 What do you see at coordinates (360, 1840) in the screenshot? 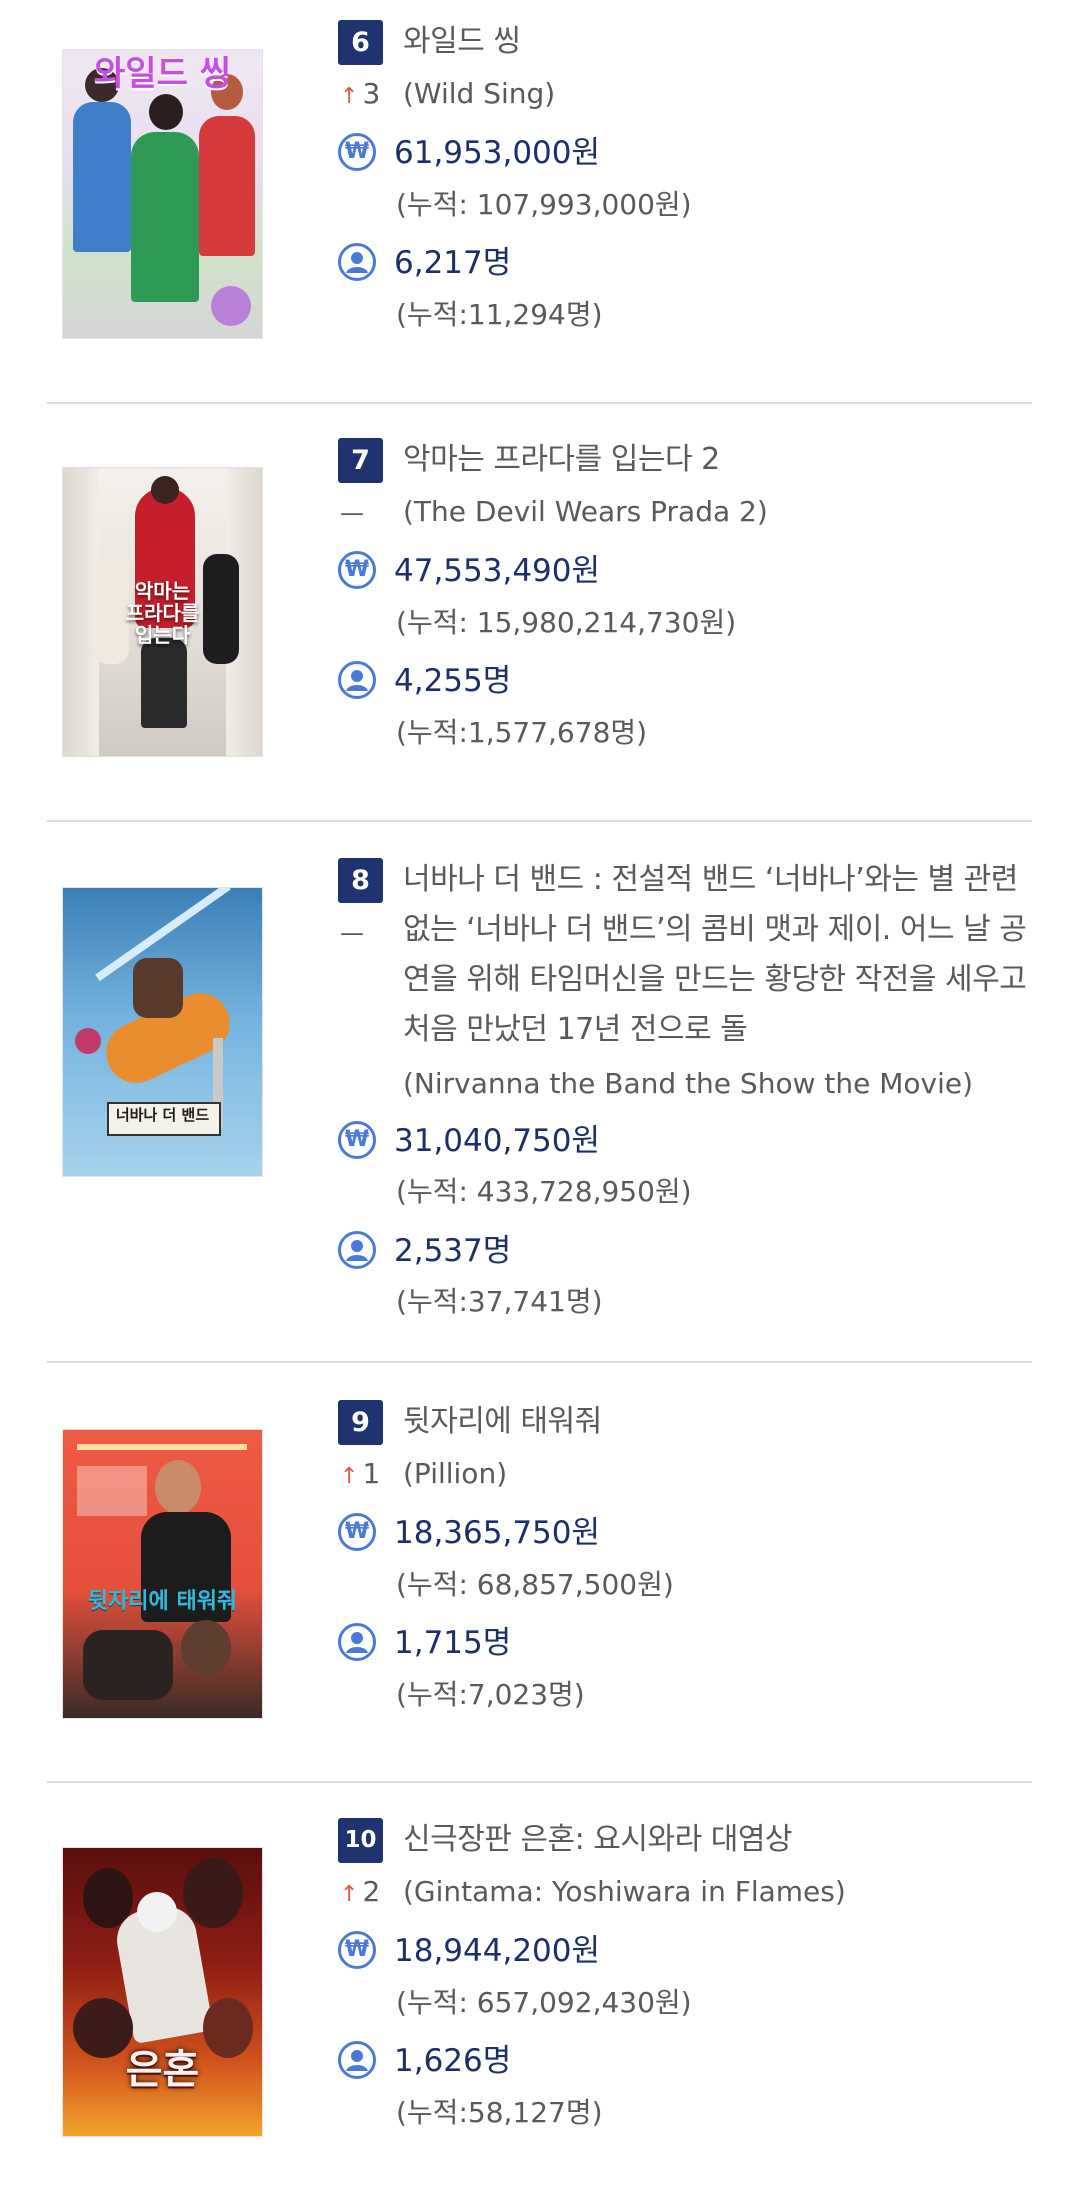
I see `rank-badge: 10` at bounding box center [360, 1840].